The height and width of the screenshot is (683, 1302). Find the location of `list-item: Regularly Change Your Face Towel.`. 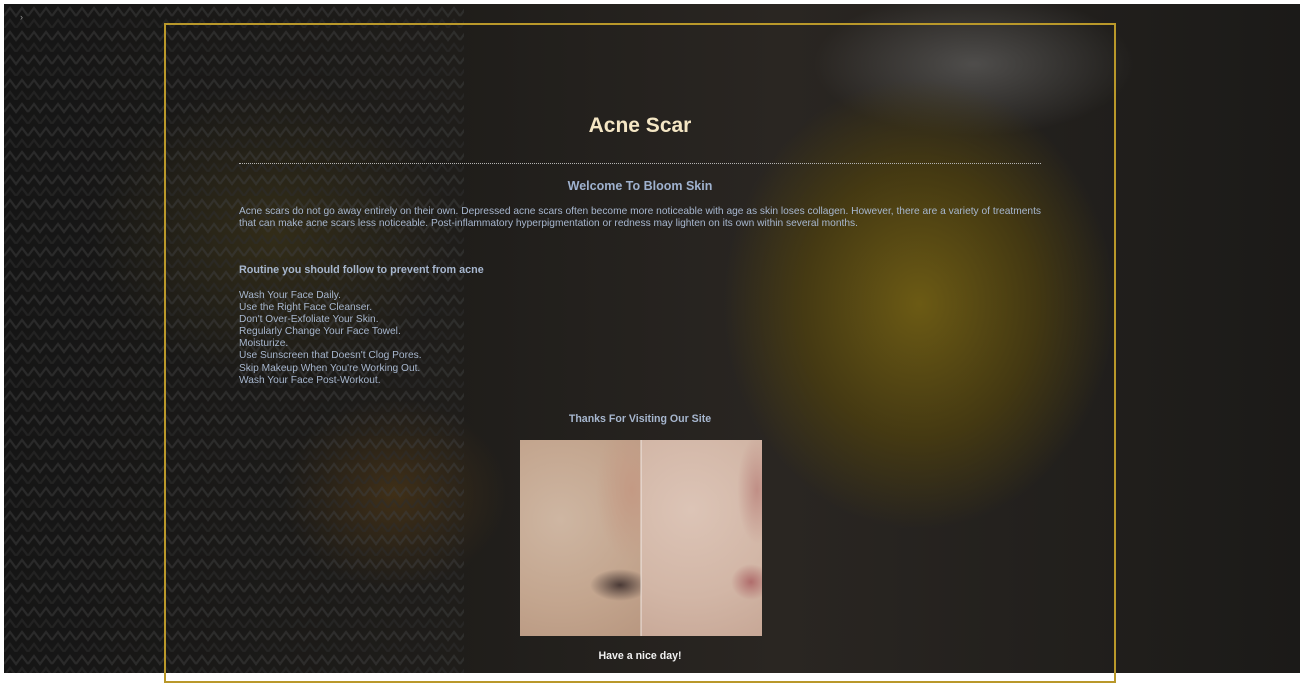

list-item: Regularly Change Your Face Towel. is located at coordinates (320, 332).